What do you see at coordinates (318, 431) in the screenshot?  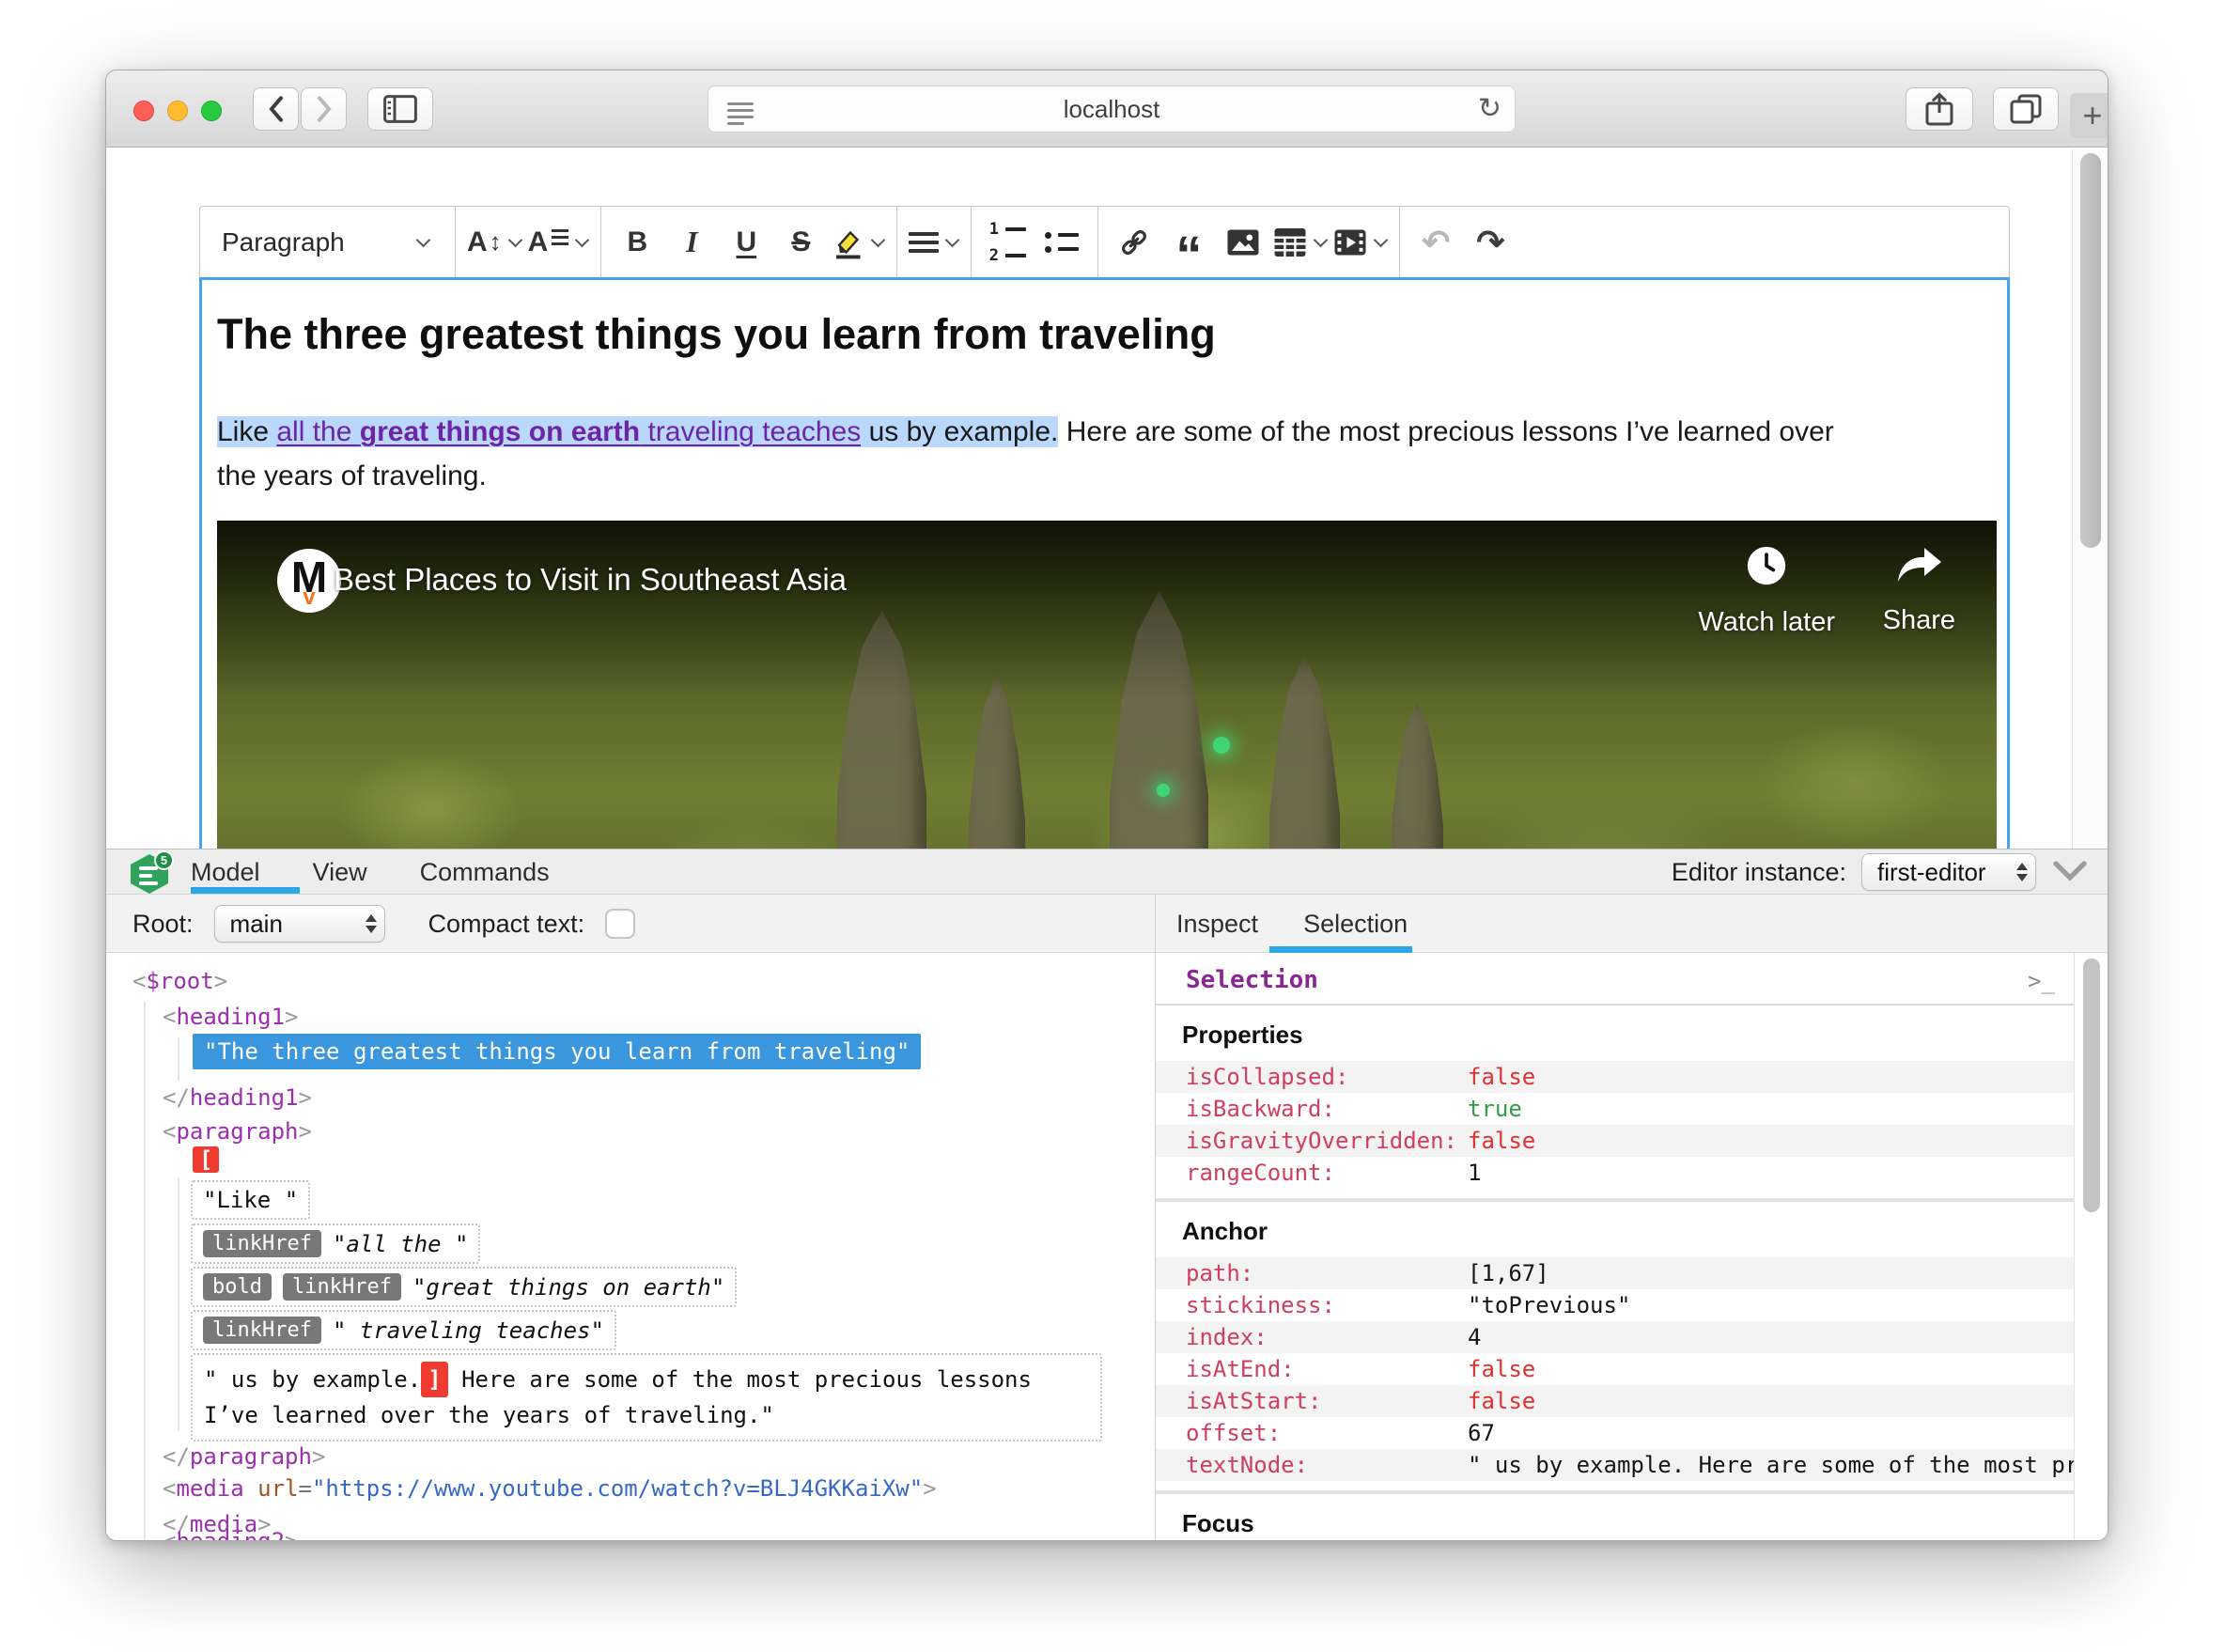 I see `link-all-the: all the` at bounding box center [318, 431].